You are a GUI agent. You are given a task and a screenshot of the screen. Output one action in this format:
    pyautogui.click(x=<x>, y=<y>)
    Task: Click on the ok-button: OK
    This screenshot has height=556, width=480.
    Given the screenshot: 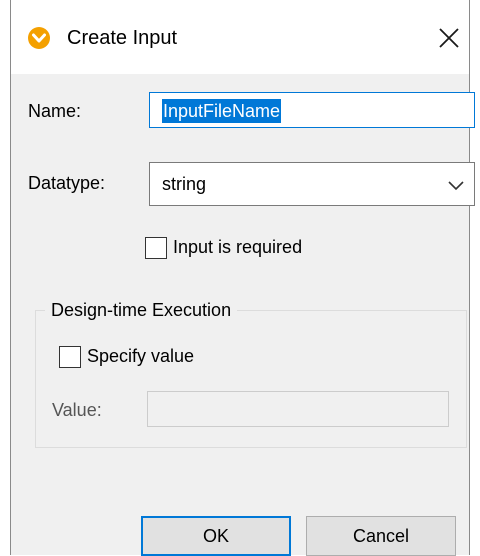 What is the action you would take?
    pyautogui.click(x=216, y=536)
    